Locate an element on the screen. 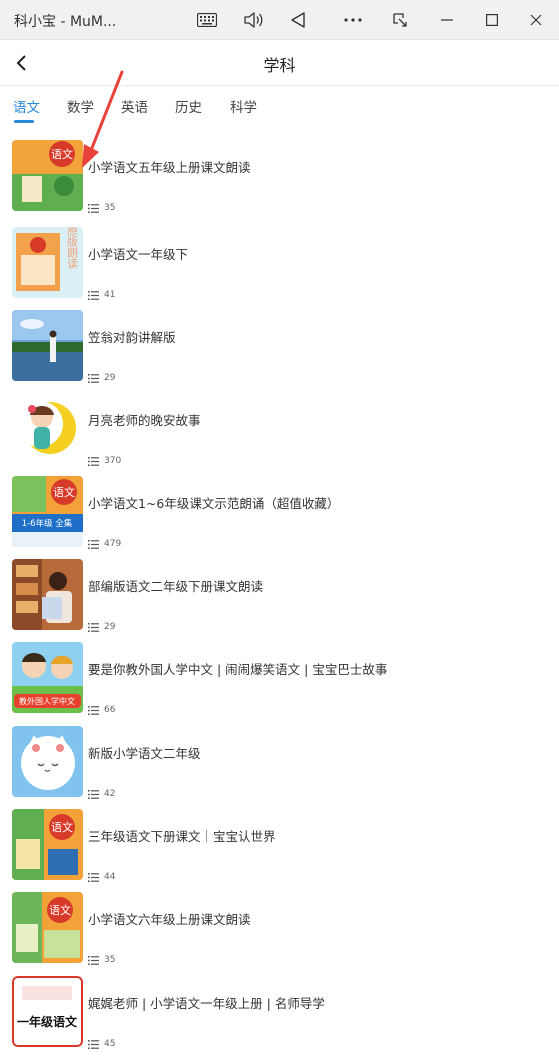  item-title: 小学语文五年级上册课文朗读 is located at coordinates (169, 167).